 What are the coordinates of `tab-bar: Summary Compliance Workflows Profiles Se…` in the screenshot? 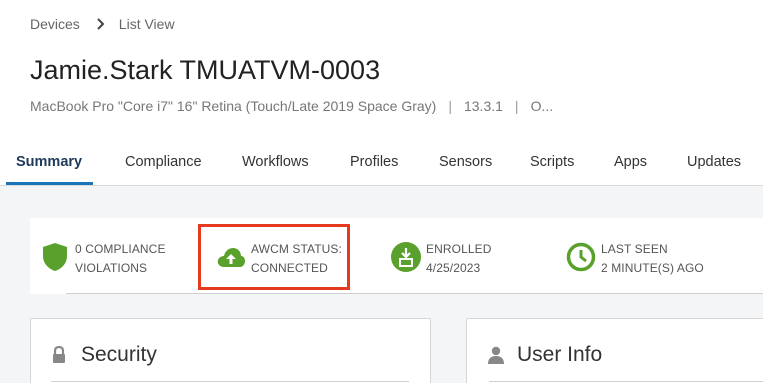 It's located at (381, 165).